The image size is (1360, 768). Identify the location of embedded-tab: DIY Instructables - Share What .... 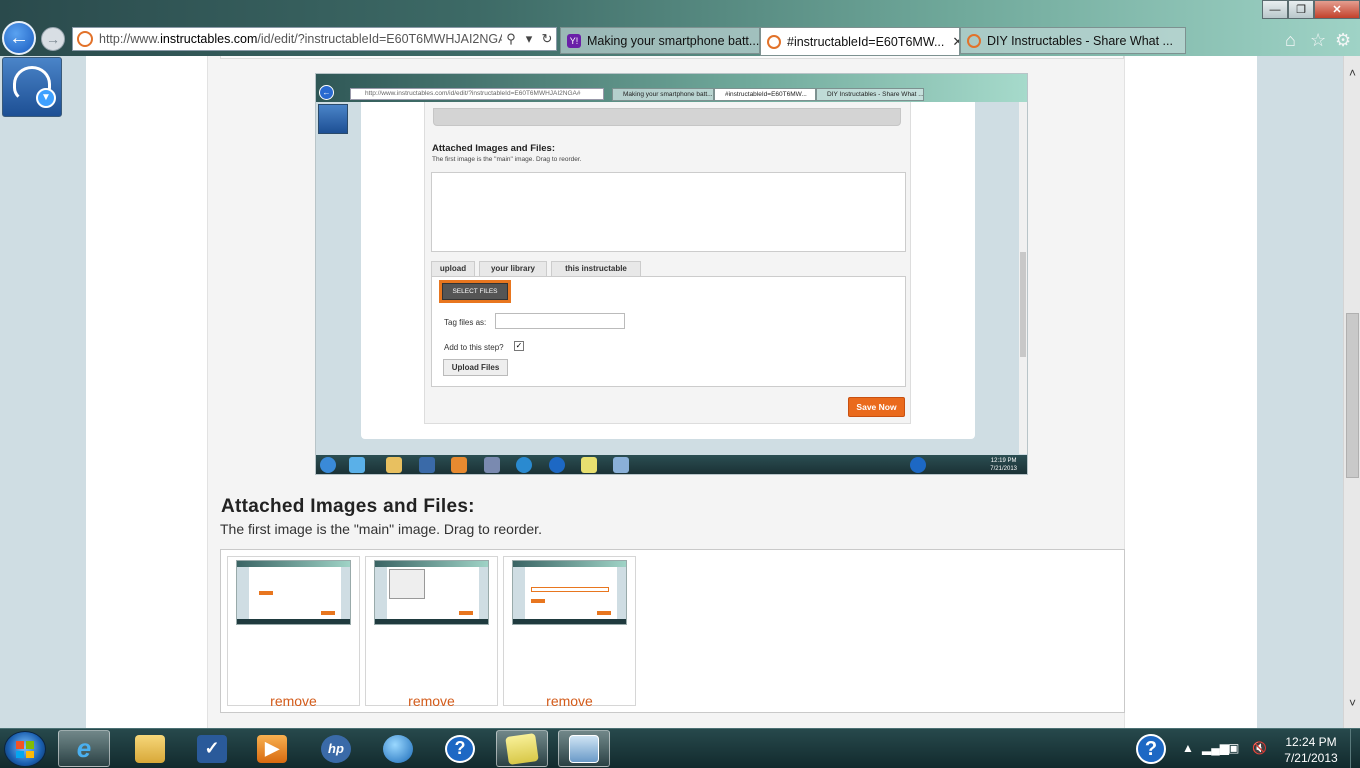
(870, 94).